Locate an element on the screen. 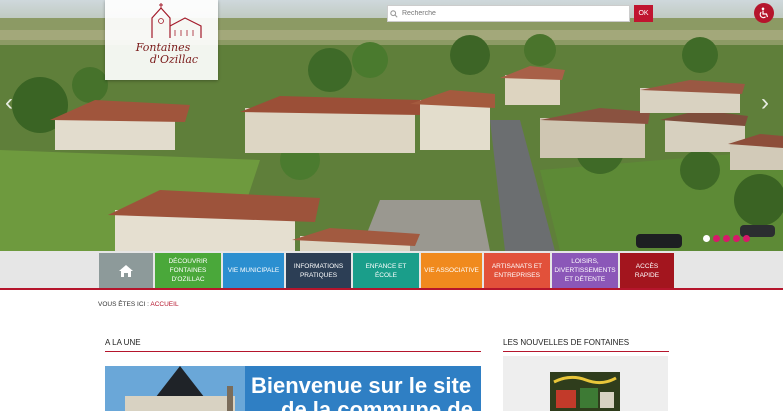 This screenshot has height=411, width=783. search-form: OK is located at coordinates (520, 13).